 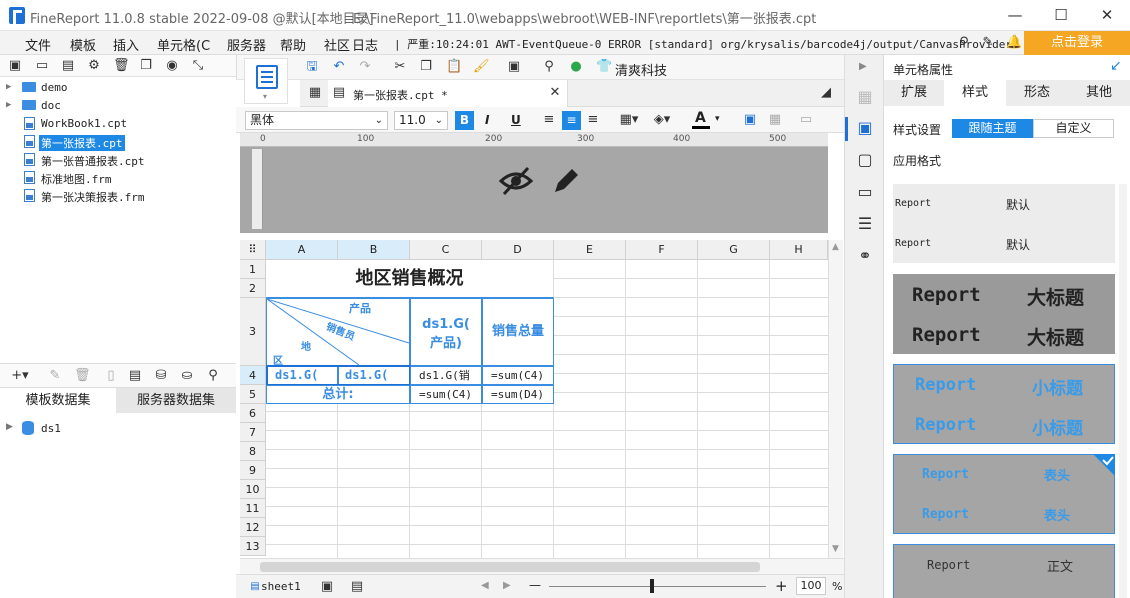 What do you see at coordinates (253, 375) in the screenshot?
I see `row-header-4: 4` at bounding box center [253, 375].